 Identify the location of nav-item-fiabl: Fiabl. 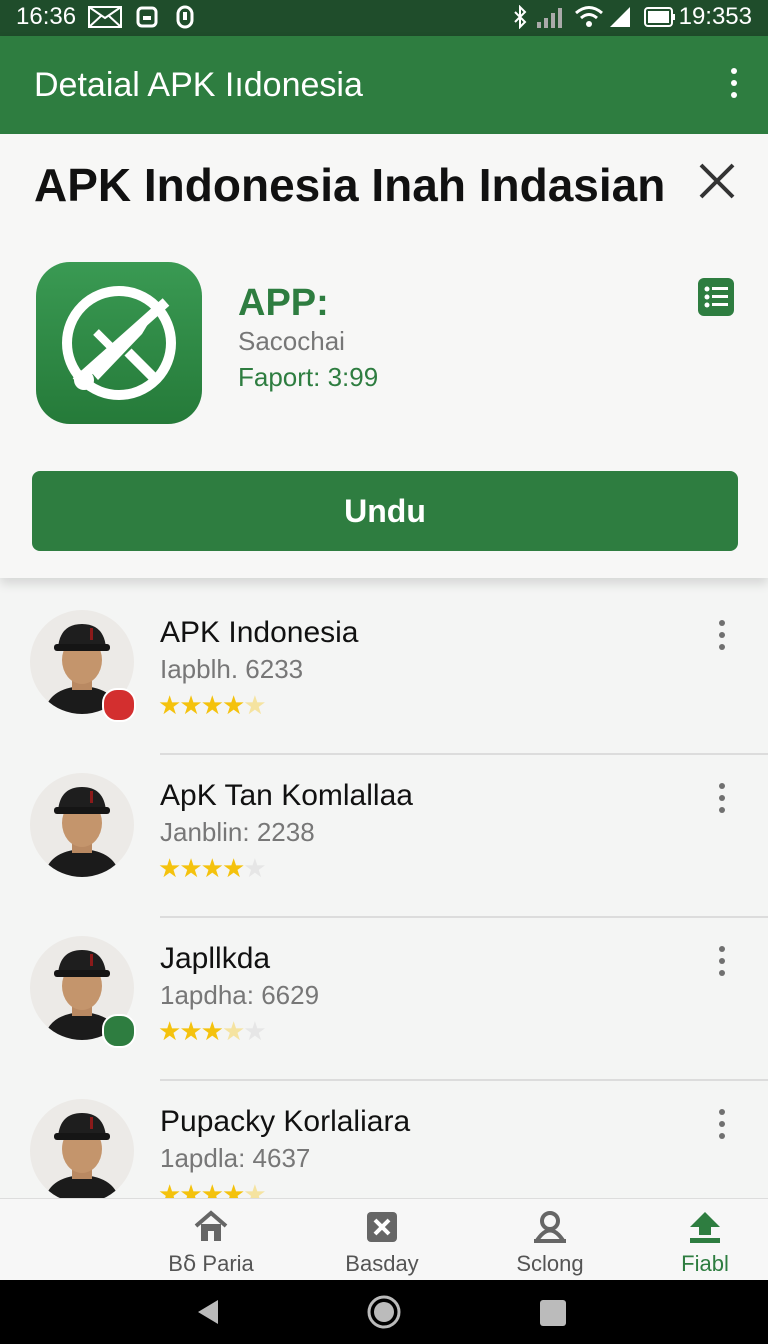
(704, 1240).